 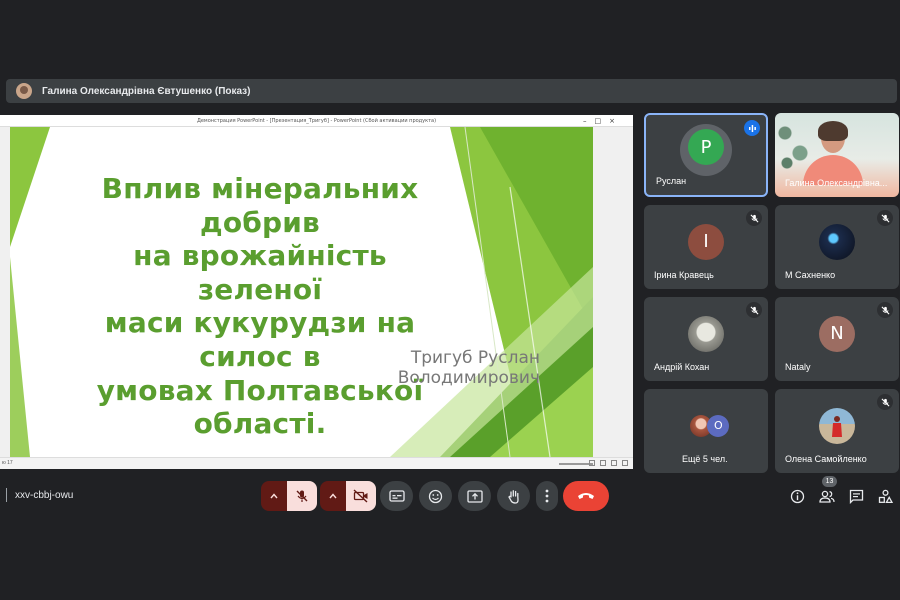 I want to click on participant-name: Nataly, so click(x=798, y=367).